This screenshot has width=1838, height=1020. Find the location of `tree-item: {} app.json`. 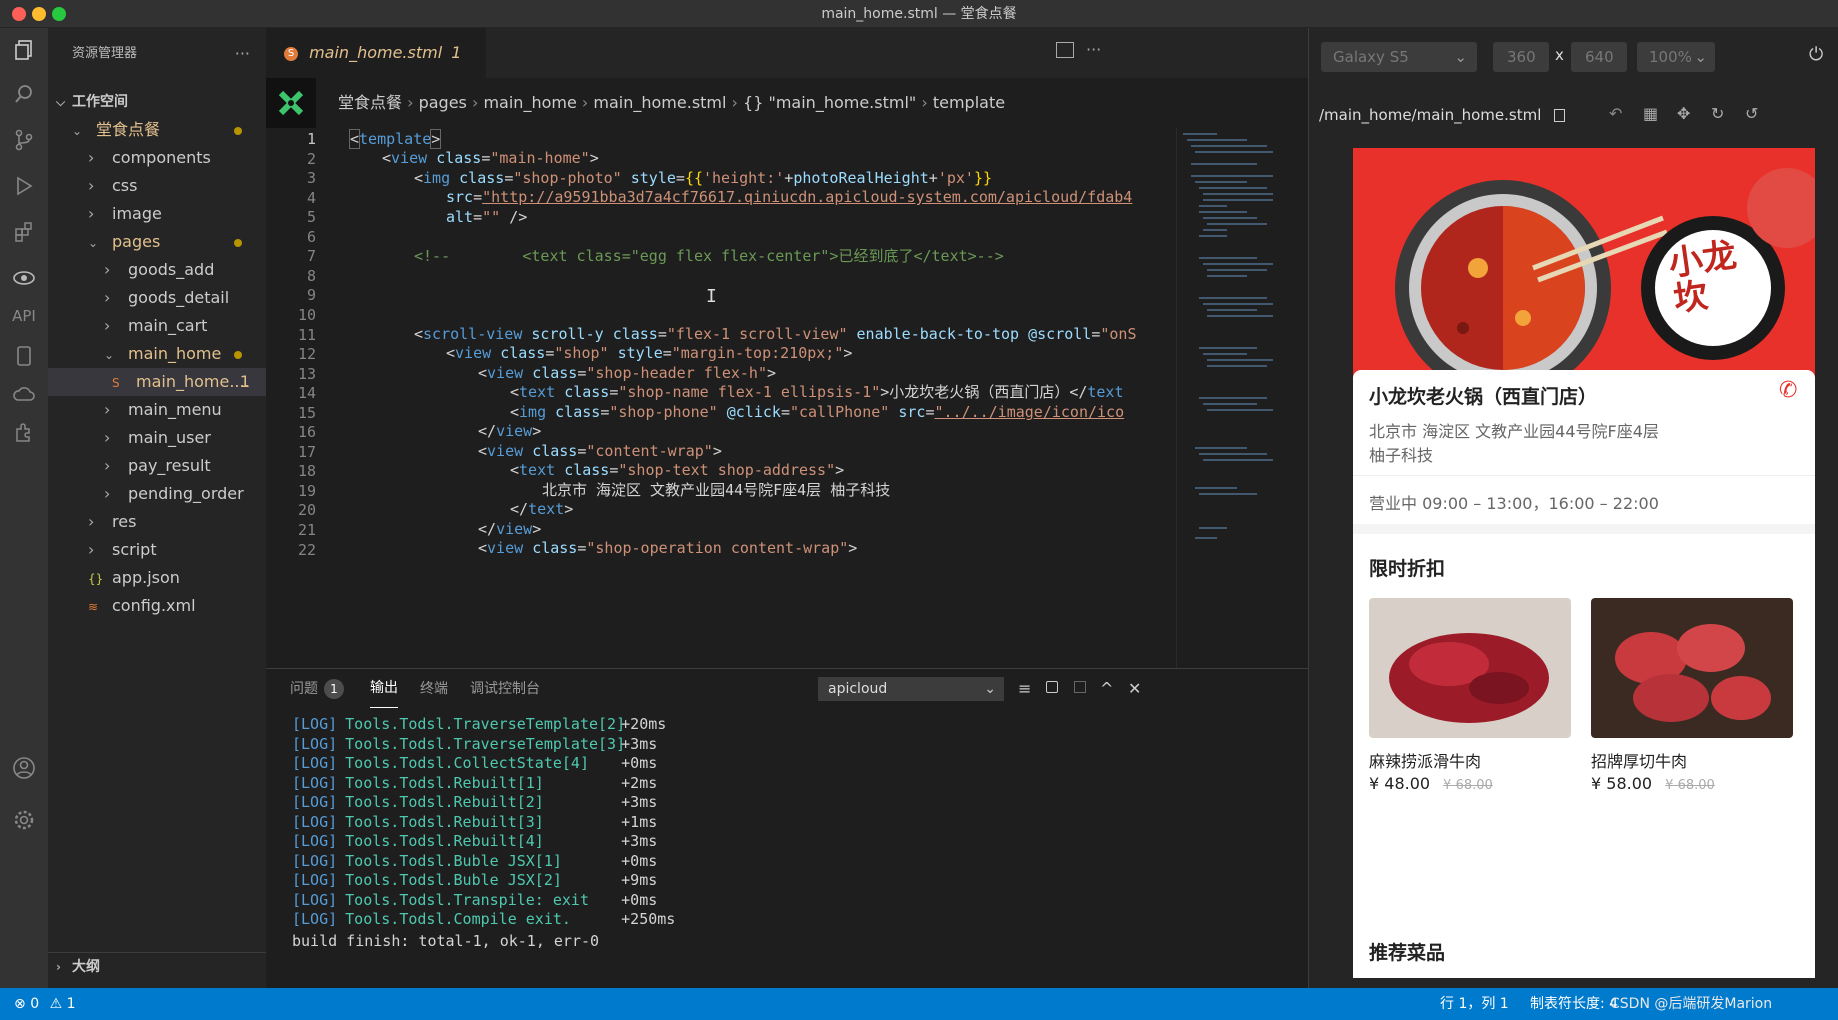

tree-item: {} app.json is located at coordinates (157, 578).